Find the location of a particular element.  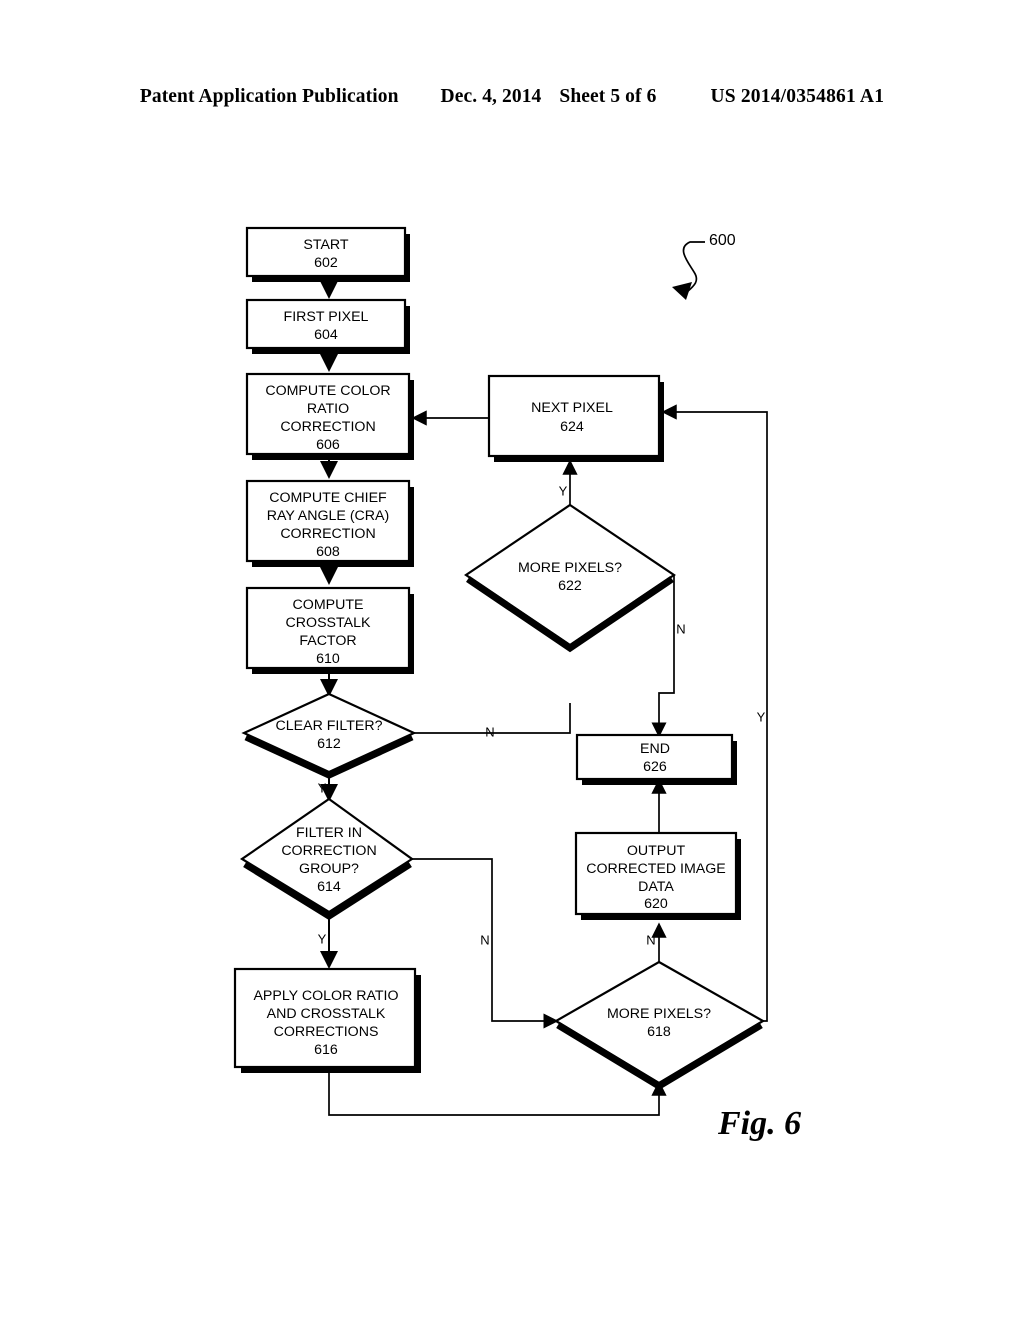

node-626-end: END 626 is located at coordinates (656, 759).